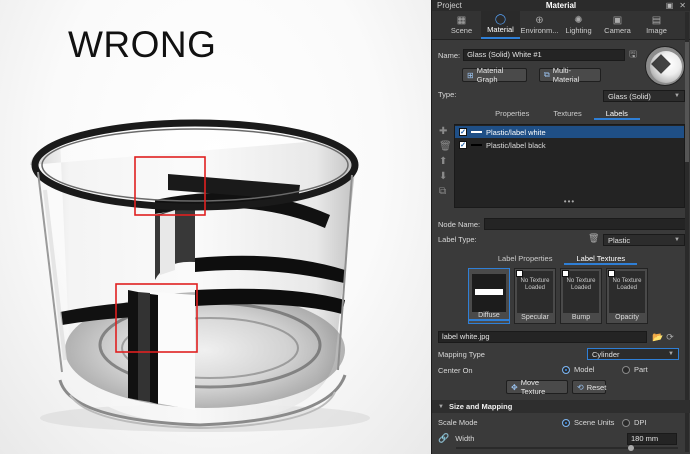 The width and height of the screenshot is (690, 454). I want to click on list-resize-handle: •••, so click(569, 201).